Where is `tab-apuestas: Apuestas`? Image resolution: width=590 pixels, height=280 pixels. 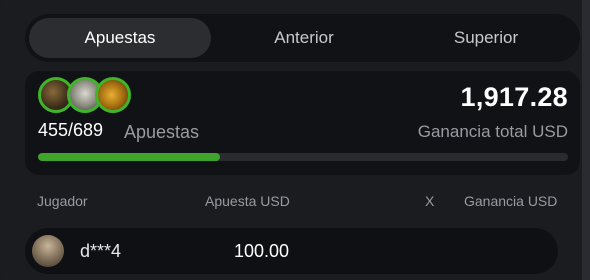
tab-apuestas: Apuestas is located at coordinates (120, 38).